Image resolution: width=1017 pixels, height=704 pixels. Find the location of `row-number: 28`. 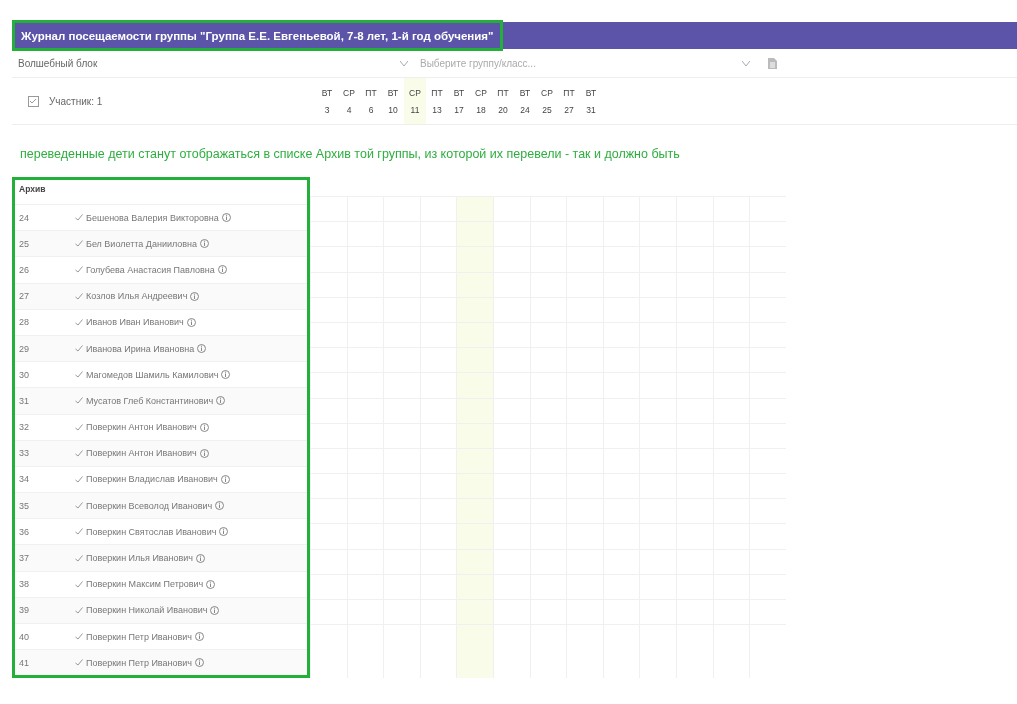

row-number: 28 is located at coordinates (24, 322).